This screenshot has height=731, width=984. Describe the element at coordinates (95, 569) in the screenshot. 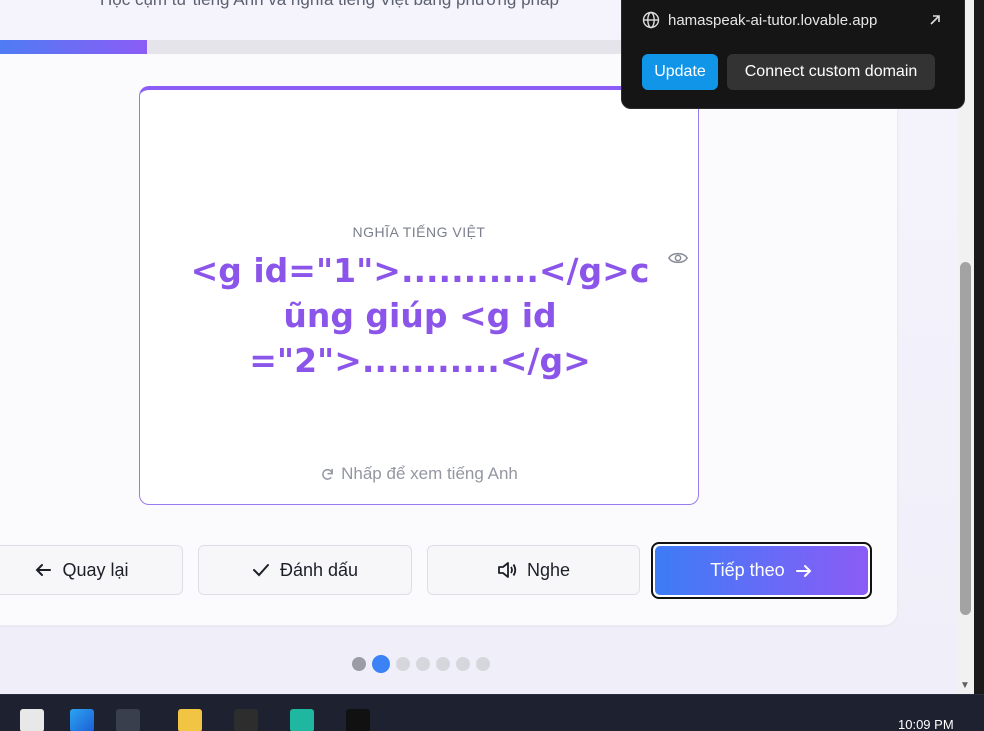

I see `back-button-label: Quay lại` at that location.